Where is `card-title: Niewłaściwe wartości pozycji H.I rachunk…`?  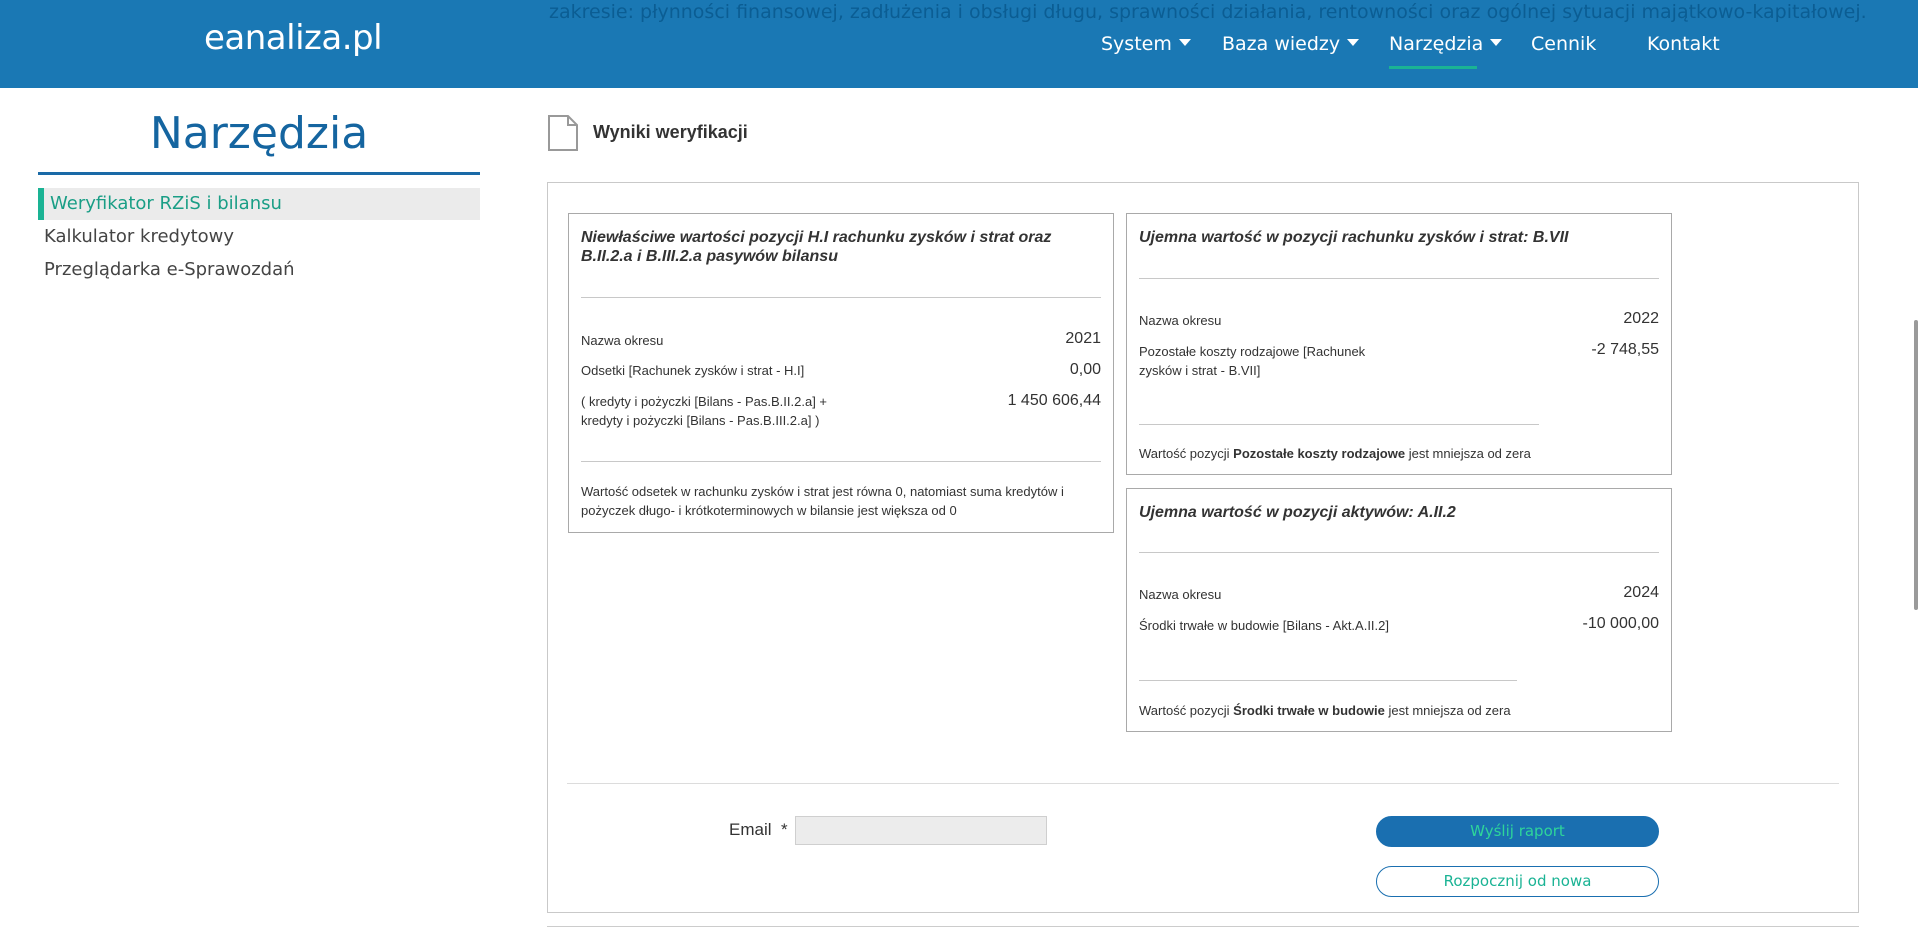
card-title: Niewłaściwe wartości pozycji H.I rachunk… is located at coordinates (816, 247).